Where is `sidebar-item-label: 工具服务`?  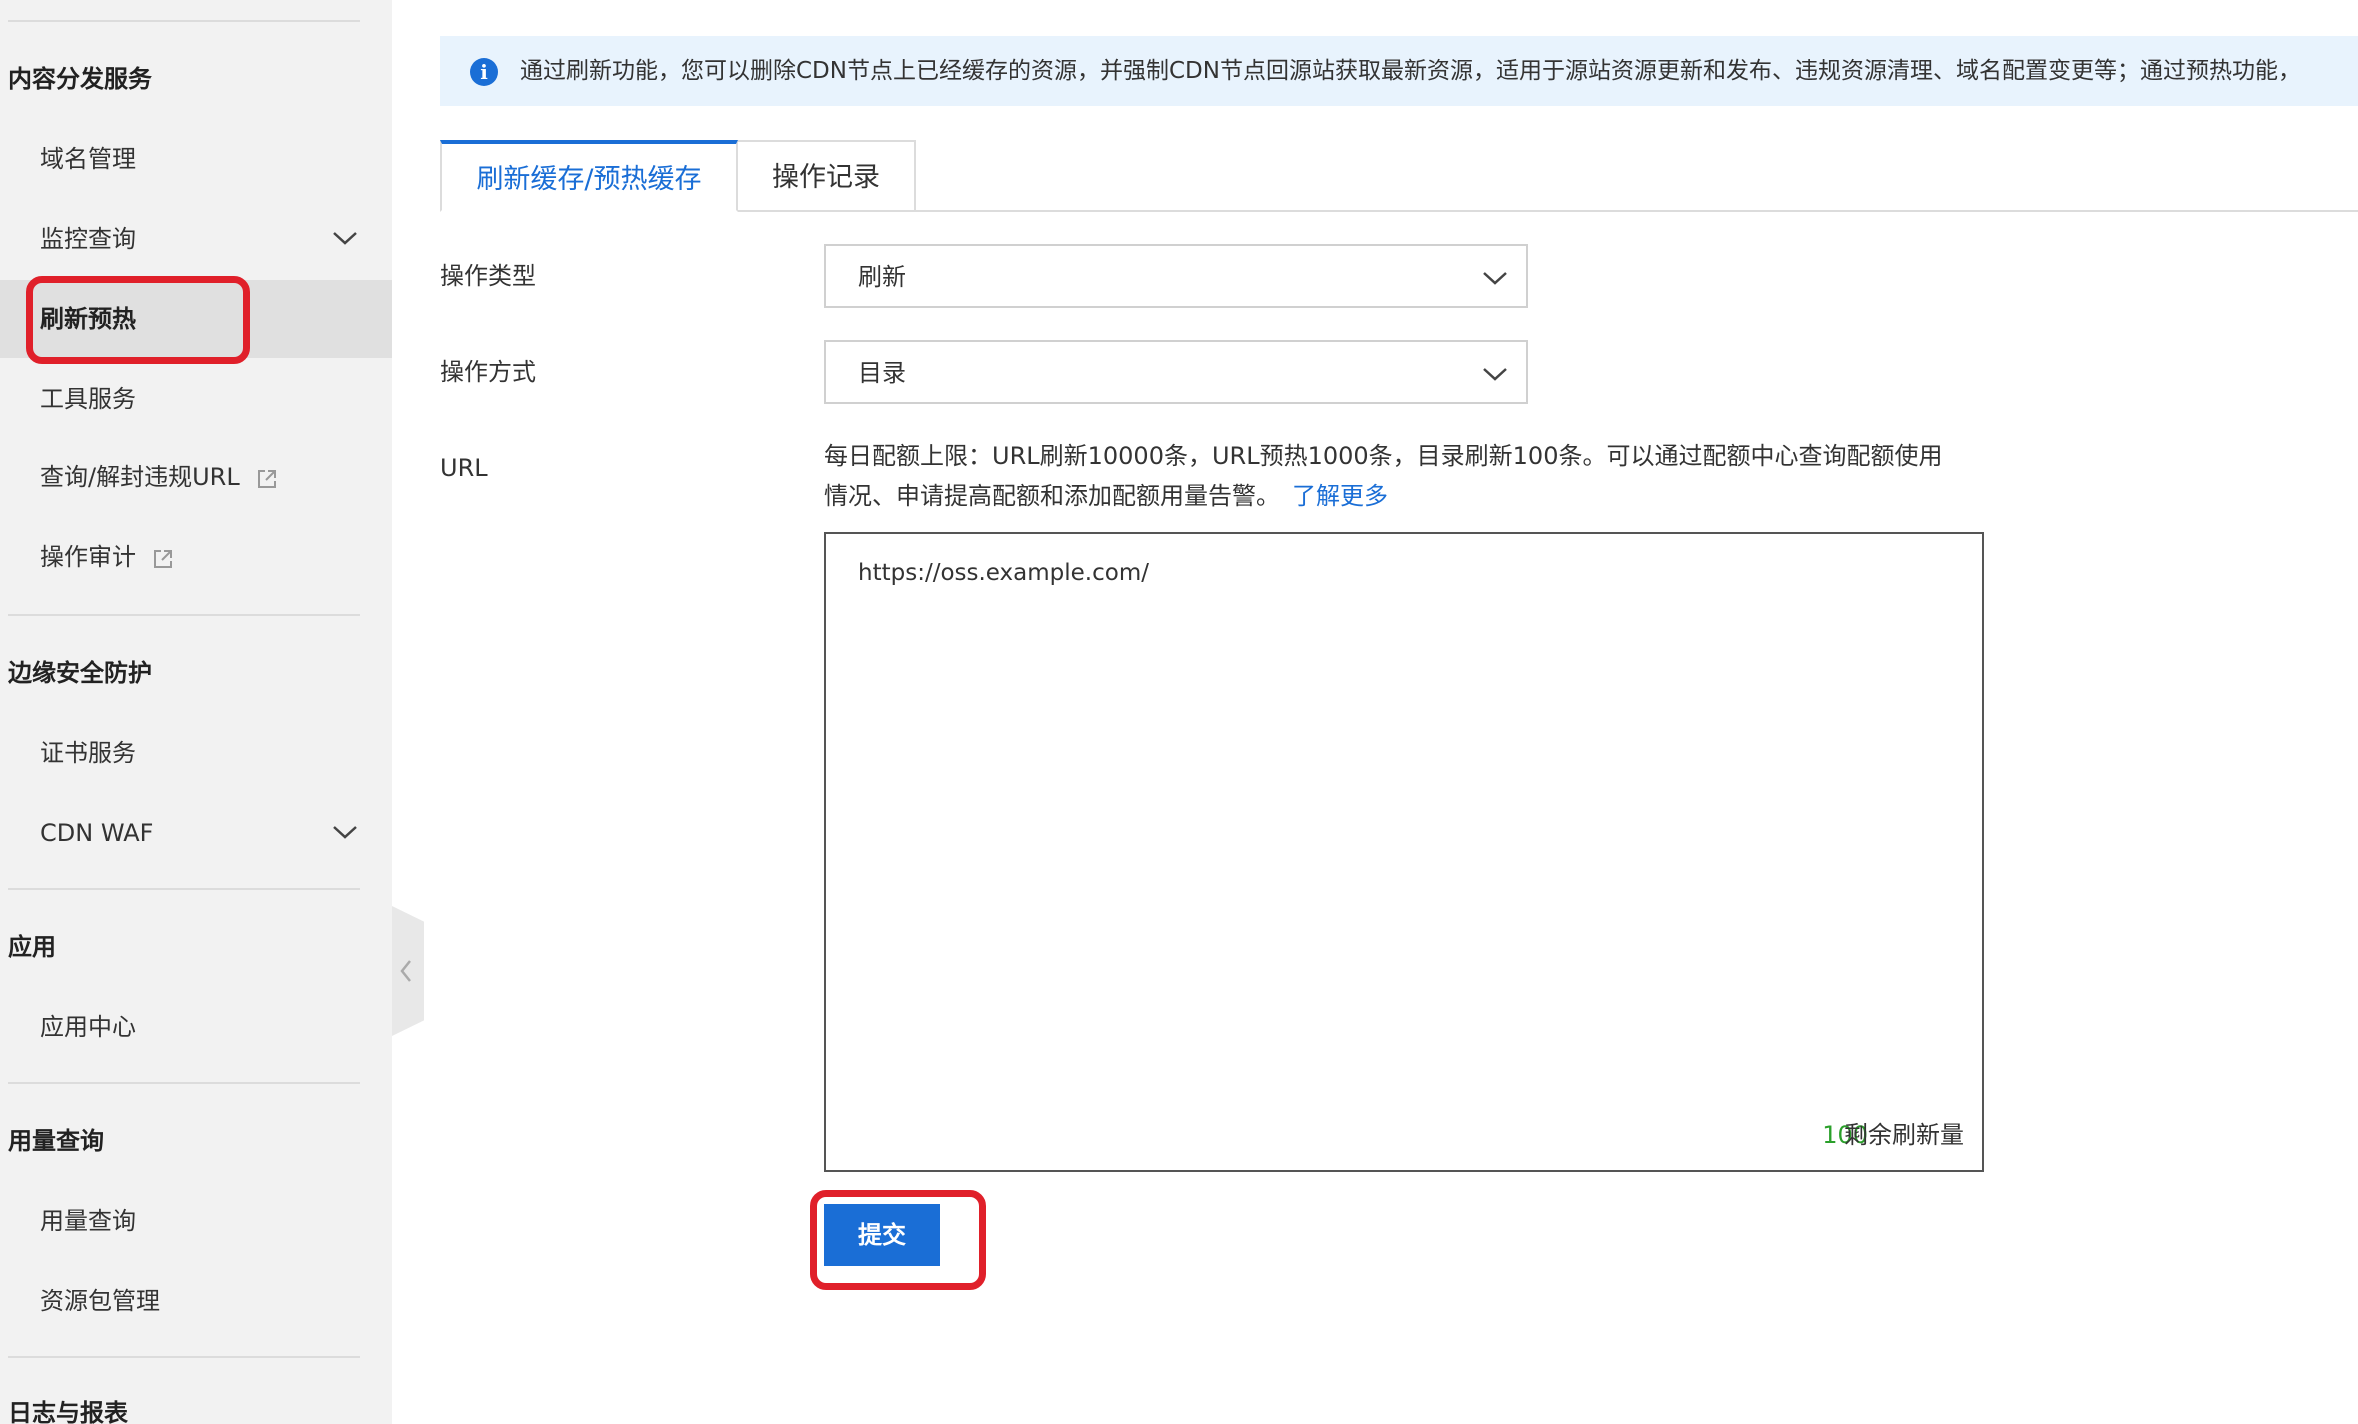
sidebar-item-label: 工具服务 is located at coordinates (88, 399).